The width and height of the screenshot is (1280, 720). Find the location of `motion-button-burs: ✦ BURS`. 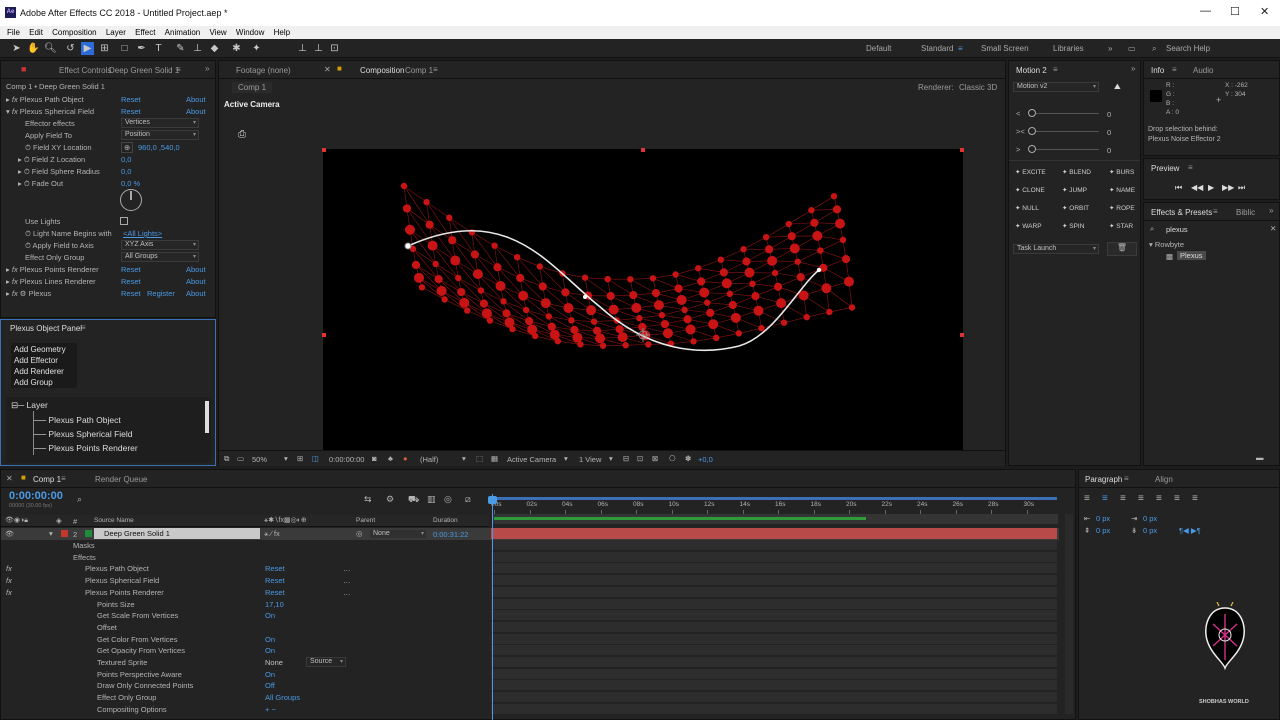

motion-button-burs: ✦ BURS is located at coordinates (1121, 172).